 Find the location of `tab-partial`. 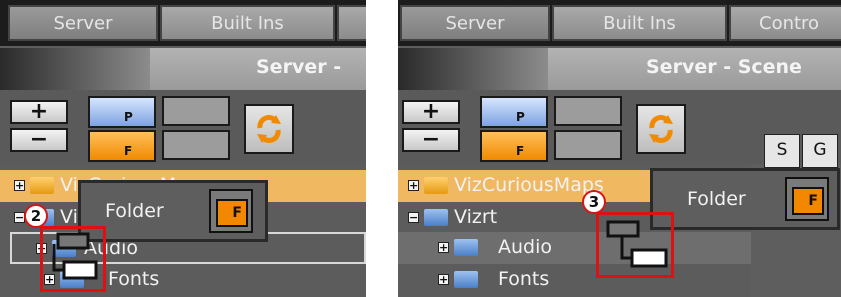

tab-partial is located at coordinates (351, 23).